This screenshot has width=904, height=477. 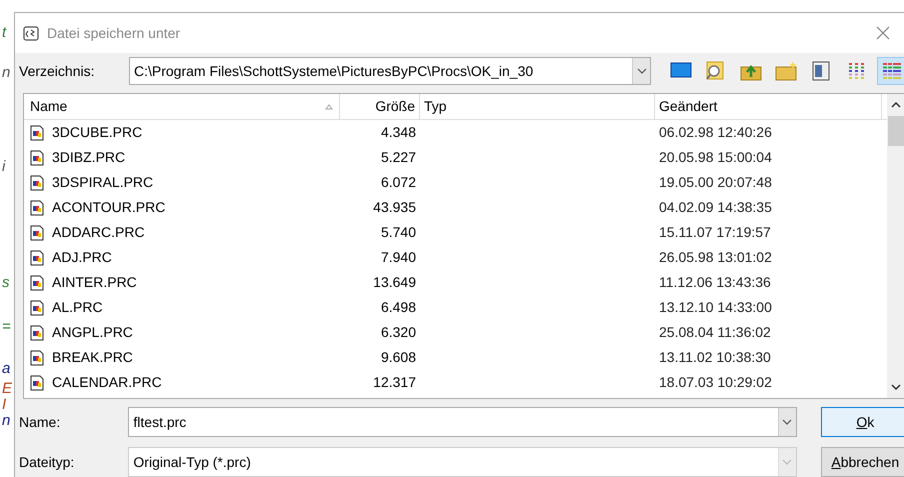 What do you see at coordinates (398, 232) in the screenshot?
I see `size-cell-text: 5.740` at bounding box center [398, 232].